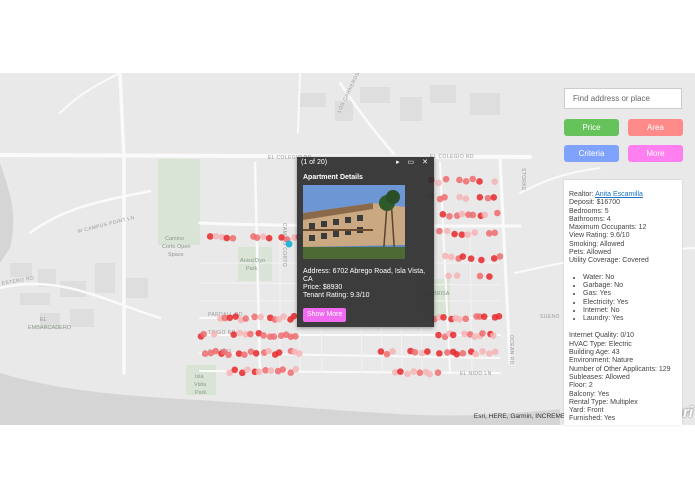 This screenshot has width=695, height=494. Describe the element at coordinates (655, 153) in the screenshot. I see `more-filter-button: More` at that location.